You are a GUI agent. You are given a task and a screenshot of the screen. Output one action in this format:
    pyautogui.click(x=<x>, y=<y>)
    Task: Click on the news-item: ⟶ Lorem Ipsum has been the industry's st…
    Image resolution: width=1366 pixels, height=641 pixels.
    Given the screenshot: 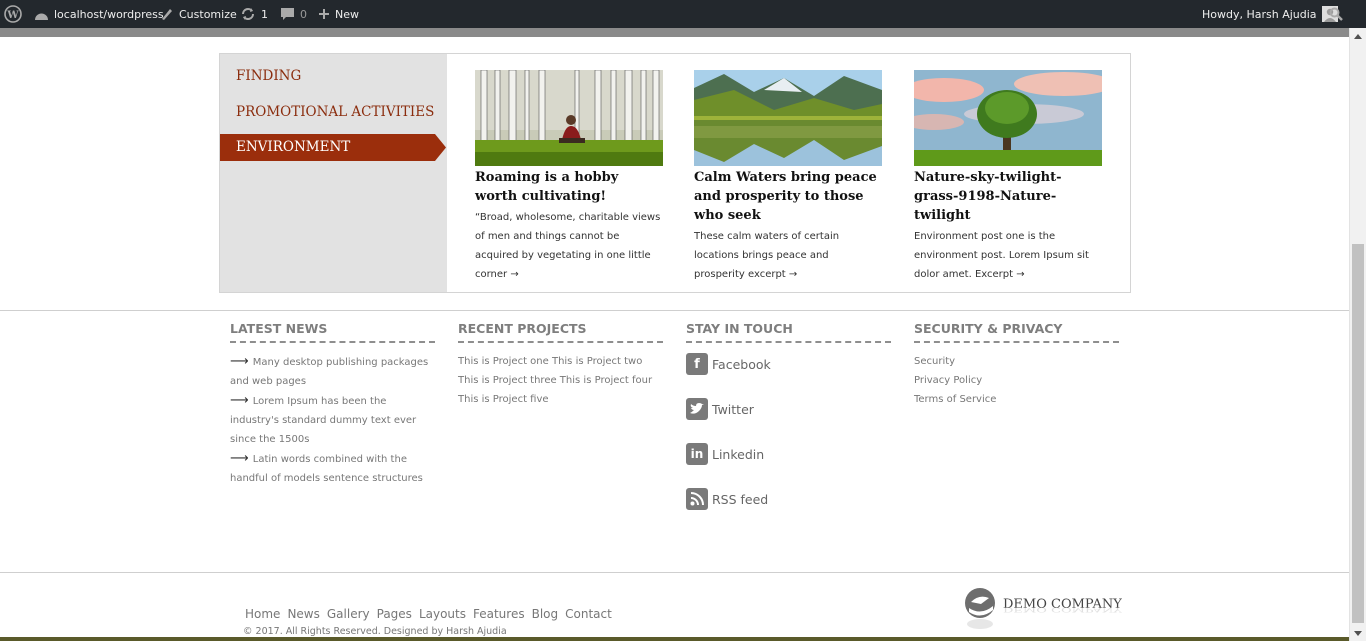 What is the action you would take?
    pyautogui.click(x=332, y=420)
    